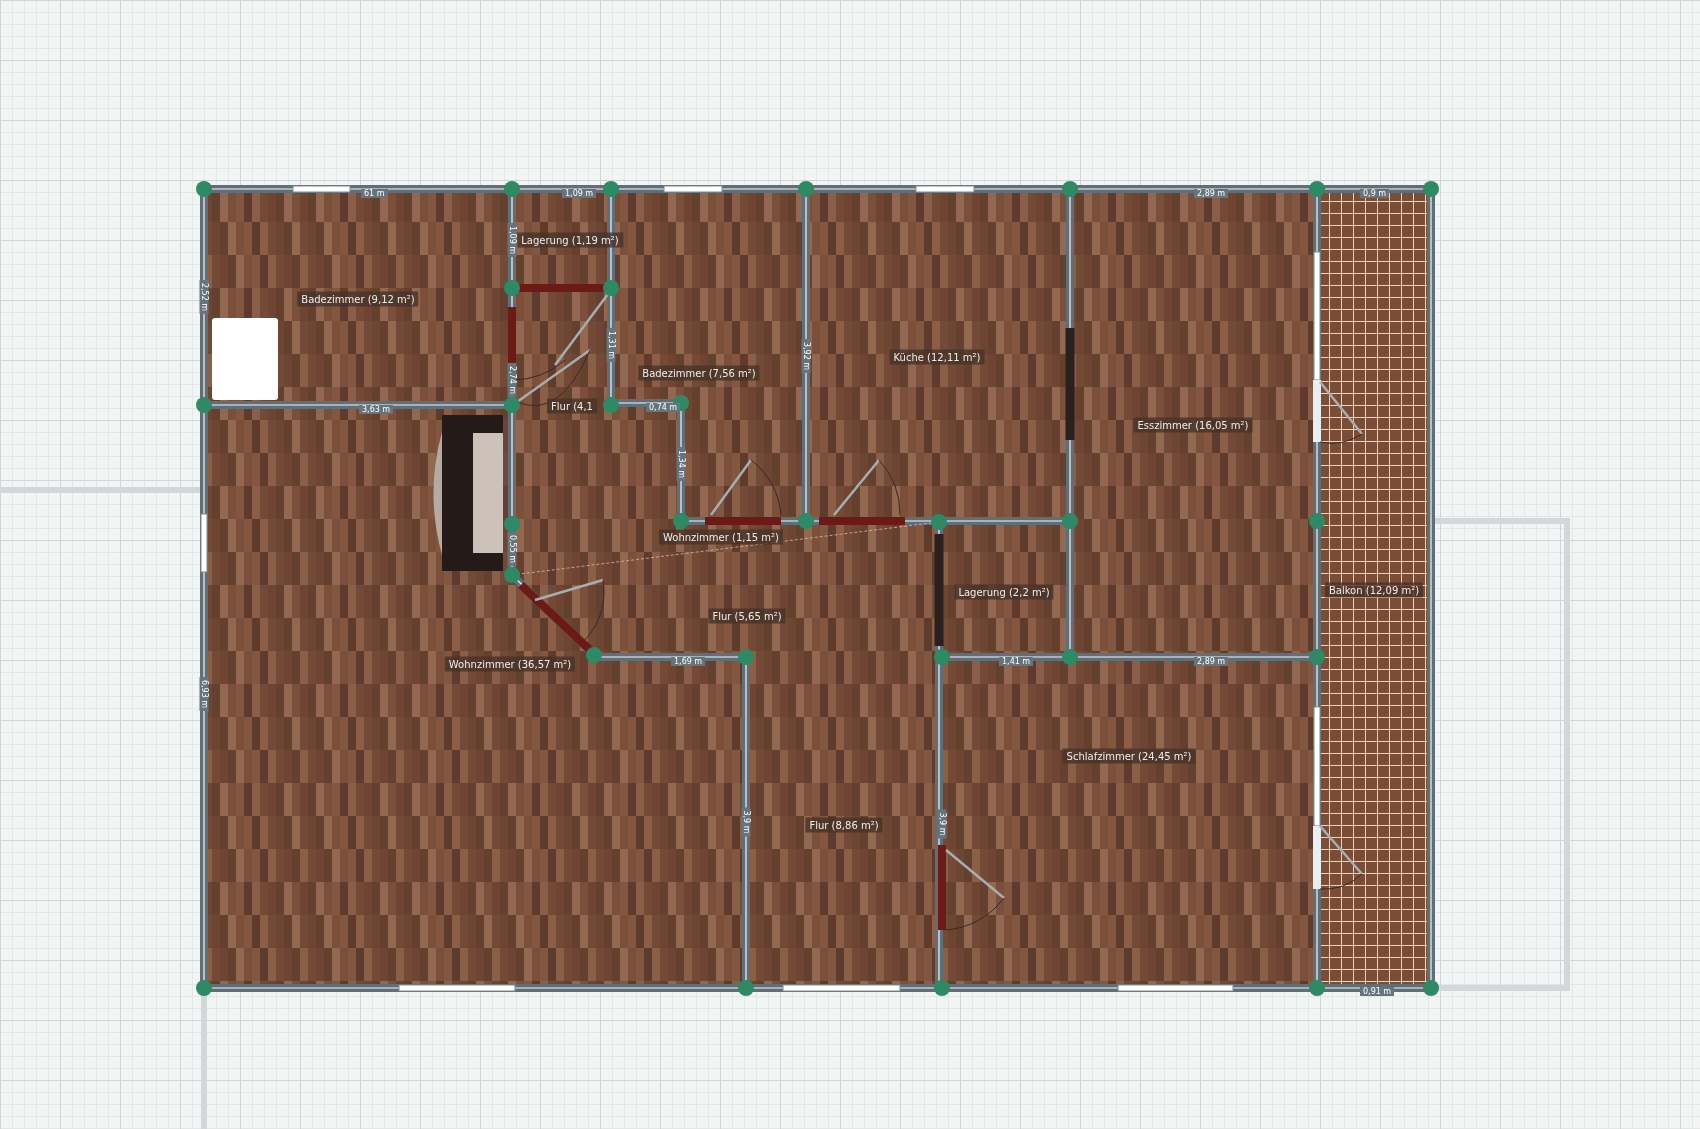  Describe the element at coordinates (512, 380) in the screenshot. I see `dimension-label: 2,74 m` at that location.